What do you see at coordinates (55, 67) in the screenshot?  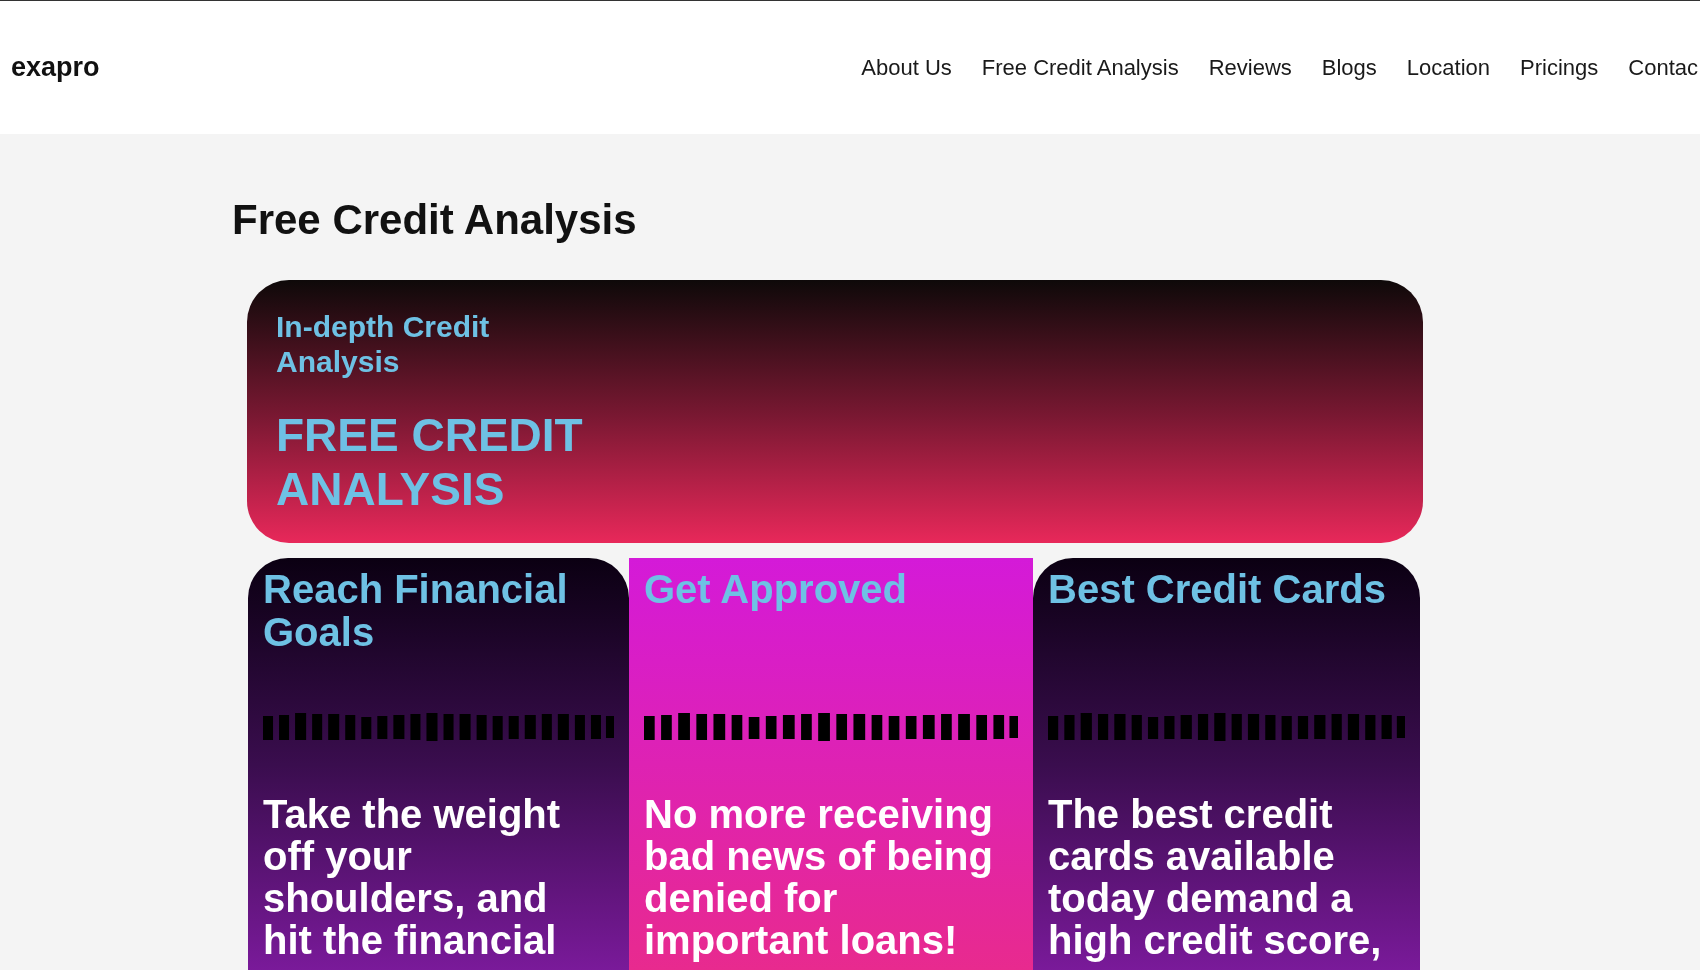 I see `site-logo: exapro` at bounding box center [55, 67].